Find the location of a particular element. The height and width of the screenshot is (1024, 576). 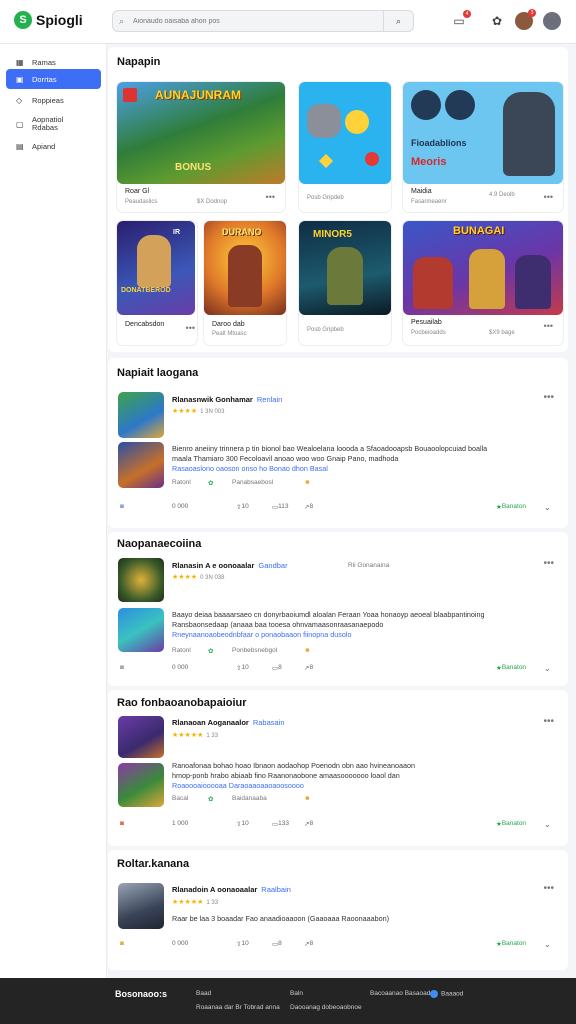

game-tile: Posb Gripdeb is located at coordinates (345, 147).